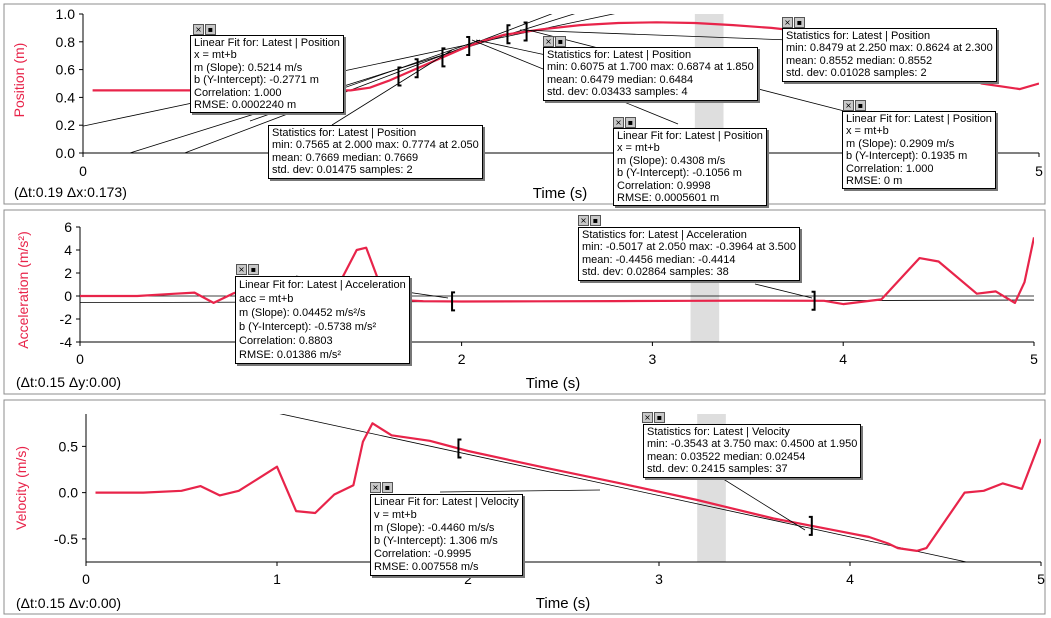 Image resolution: width=1051 pixels, height=618 pixels. What do you see at coordinates (718, 432) in the screenshot?
I see `stats-title: Statistics for: Latest | Velocity` at bounding box center [718, 432].